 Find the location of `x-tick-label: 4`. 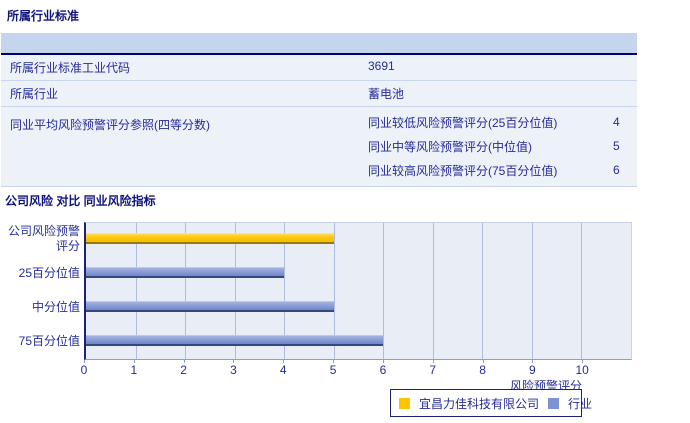

x-tick-label: 4 is located at coordinates (283, 370).